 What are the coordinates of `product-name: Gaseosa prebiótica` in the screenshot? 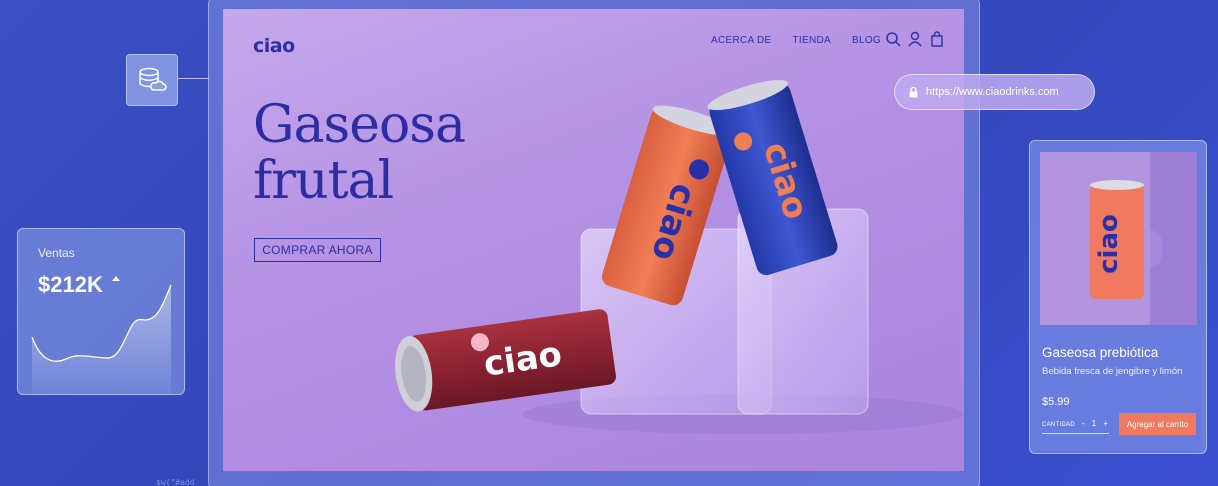 It's located at (1100, 352).